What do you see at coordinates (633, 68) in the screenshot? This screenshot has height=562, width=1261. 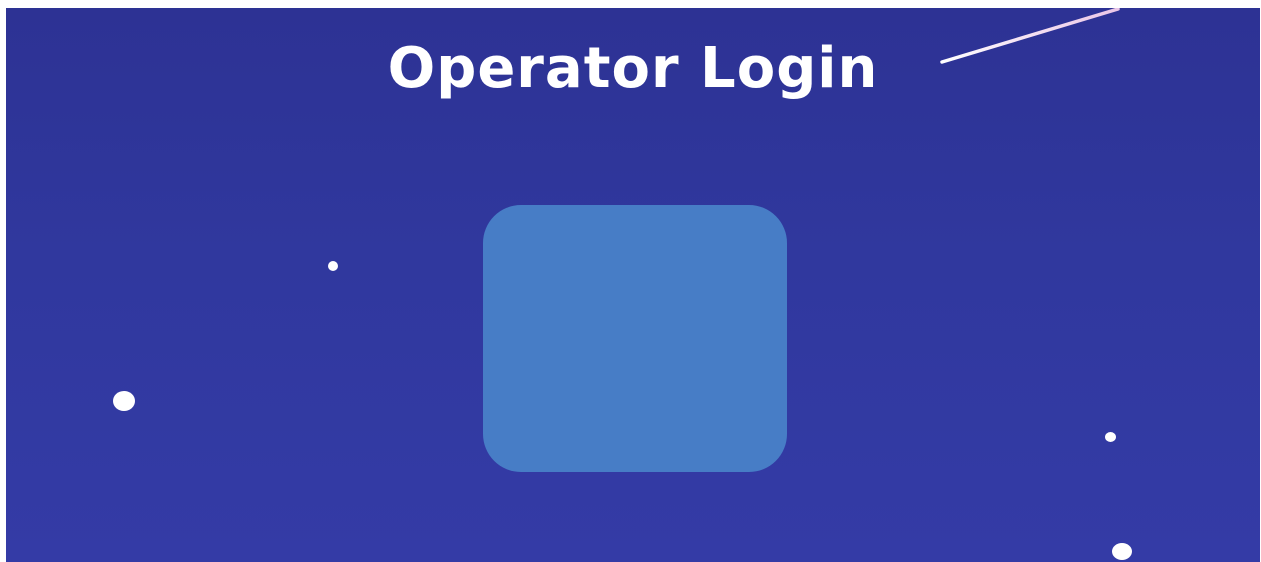 I see `page-title: Operator Login` at bounding box center [633, 68].